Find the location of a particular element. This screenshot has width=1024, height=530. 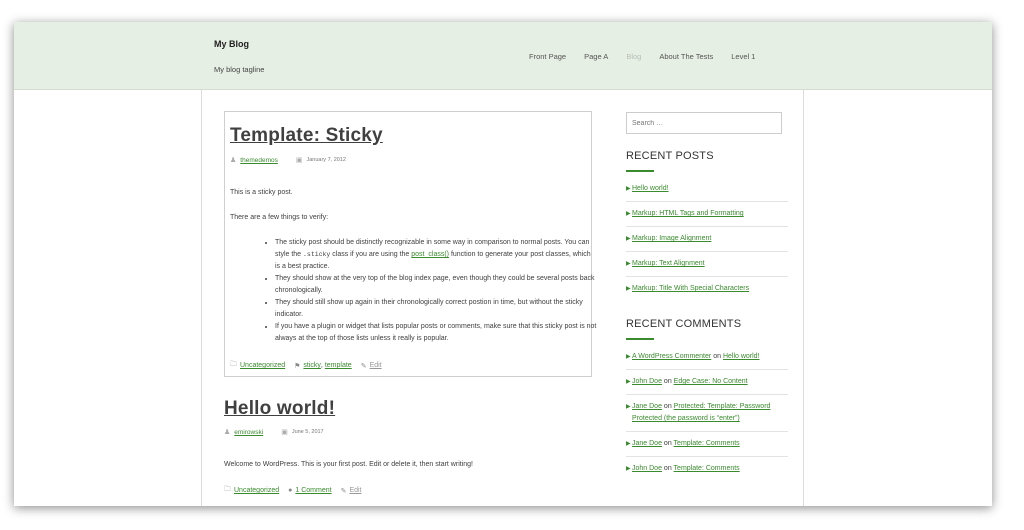

list-item: ▶ A WordPress Commenter on Hello world! is located at coordinates (707, 357).